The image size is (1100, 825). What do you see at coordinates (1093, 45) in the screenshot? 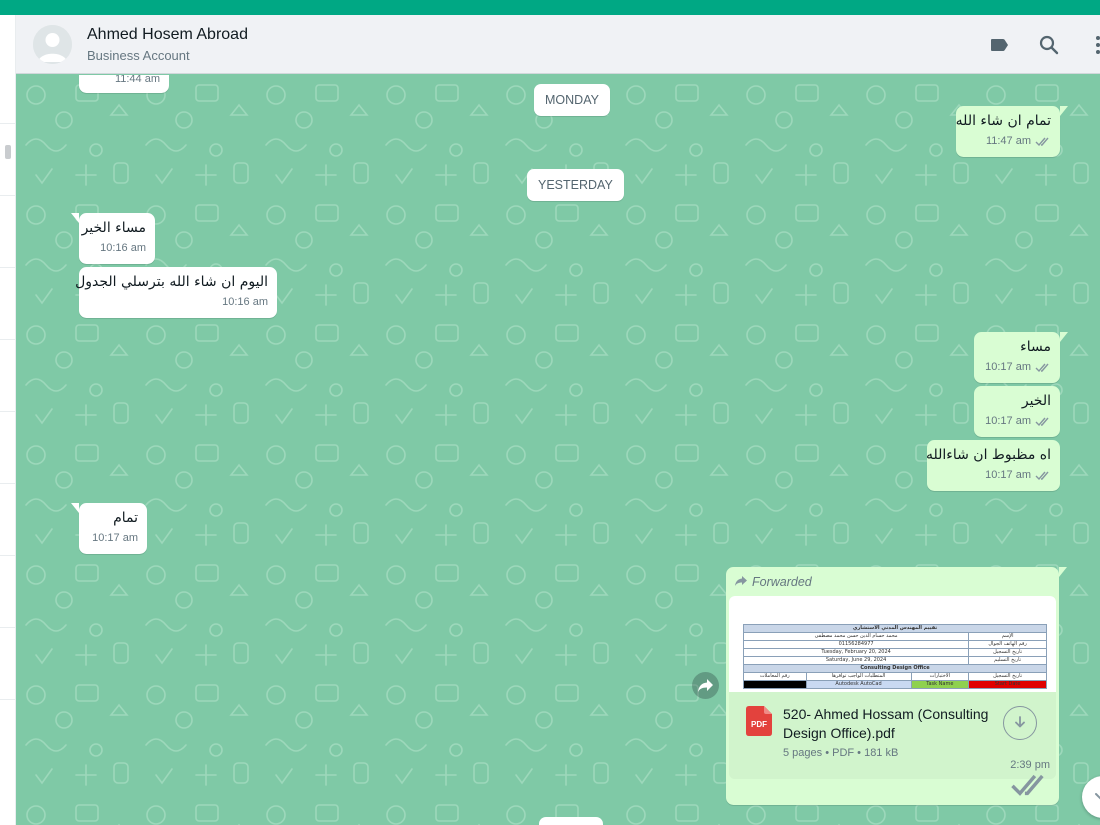
I see `menu-icon` at bounding box center [1093, 45].